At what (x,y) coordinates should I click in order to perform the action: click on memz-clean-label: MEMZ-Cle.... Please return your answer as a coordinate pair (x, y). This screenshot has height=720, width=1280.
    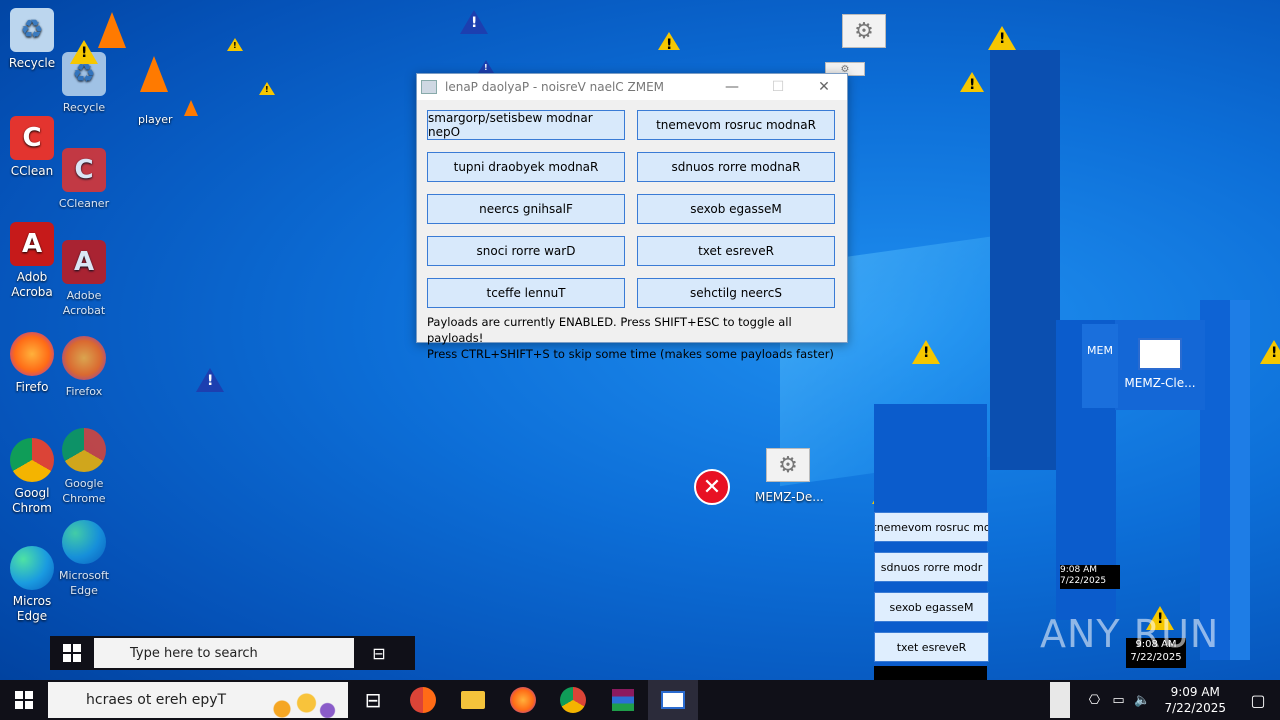
    Looking at the image, I should click on (1160, 383).